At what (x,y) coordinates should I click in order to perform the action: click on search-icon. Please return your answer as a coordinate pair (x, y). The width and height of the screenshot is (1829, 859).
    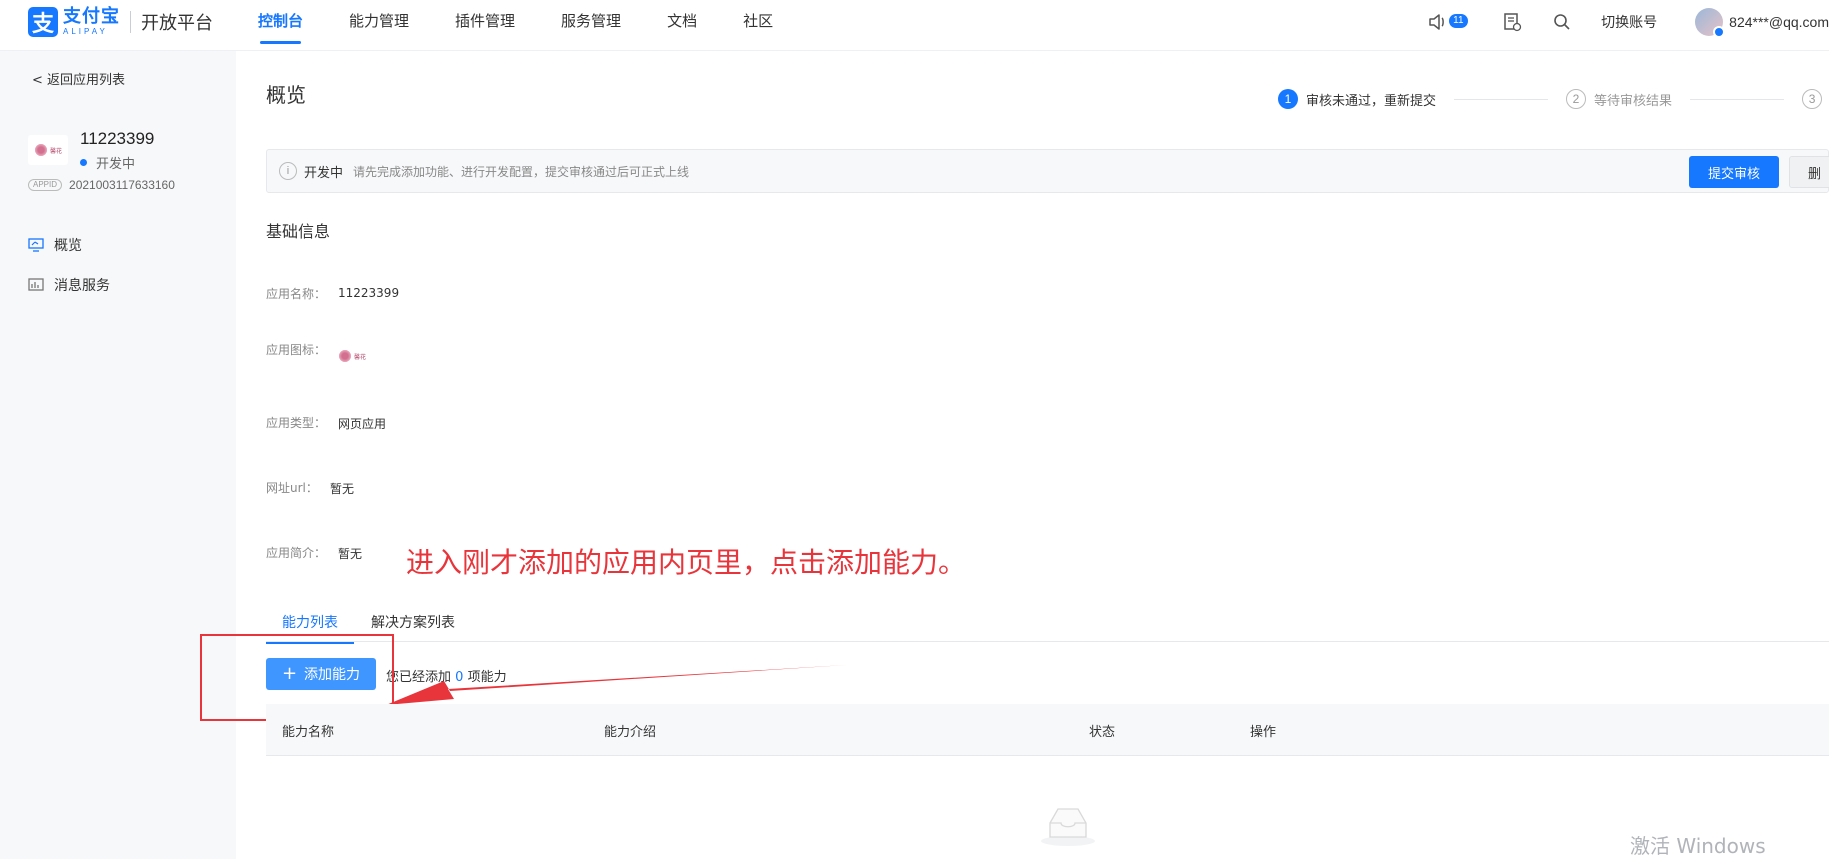
    Looking at the image, I should click on (1562, 21).